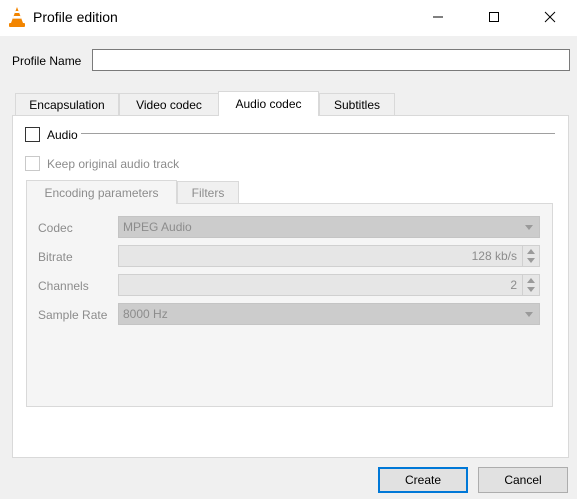  I want to click on create-button: Create, so click(423, 480).